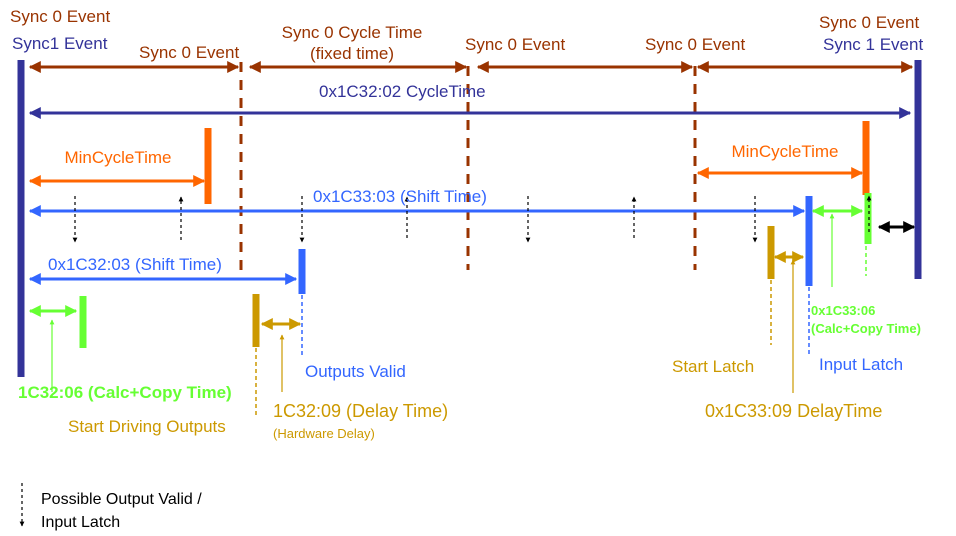 The width and height of the screenshot is (956, 536). Describe the element at coordinates (713, 366) in the screenshot. I see `start-latch-label: Start Latch` at that location.